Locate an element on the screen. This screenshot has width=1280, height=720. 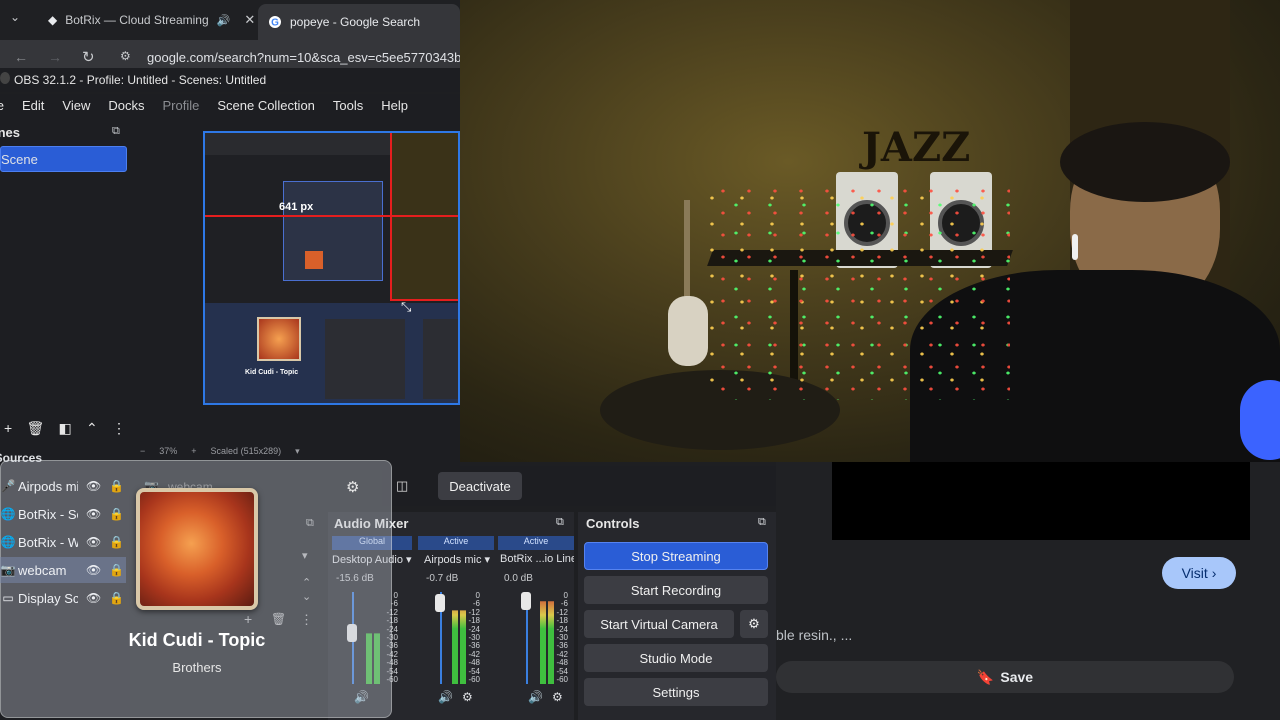
tab-label: popeye - Google Search is located at coordinates (355, 22).